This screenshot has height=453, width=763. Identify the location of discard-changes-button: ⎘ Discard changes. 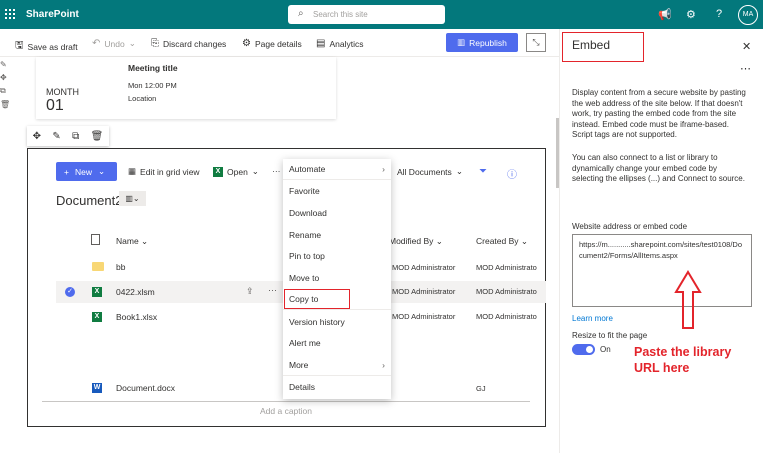
(188, 43).